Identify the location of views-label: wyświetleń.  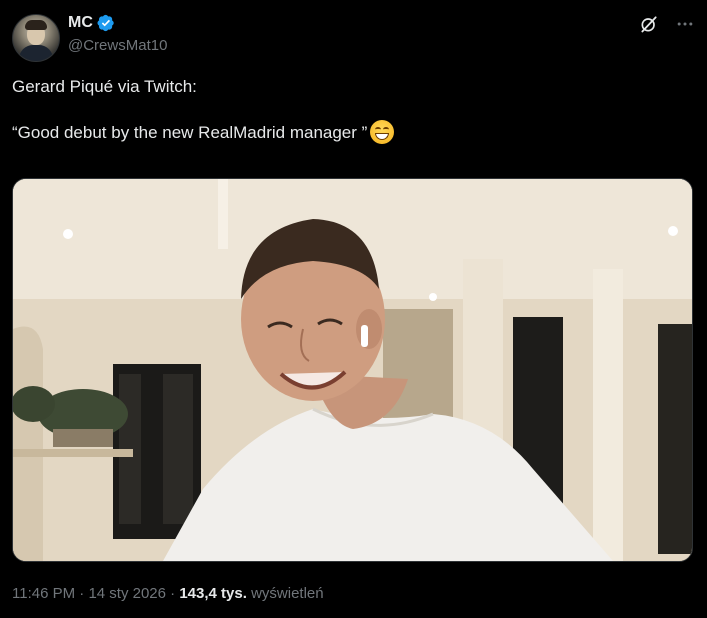
(287, 593).